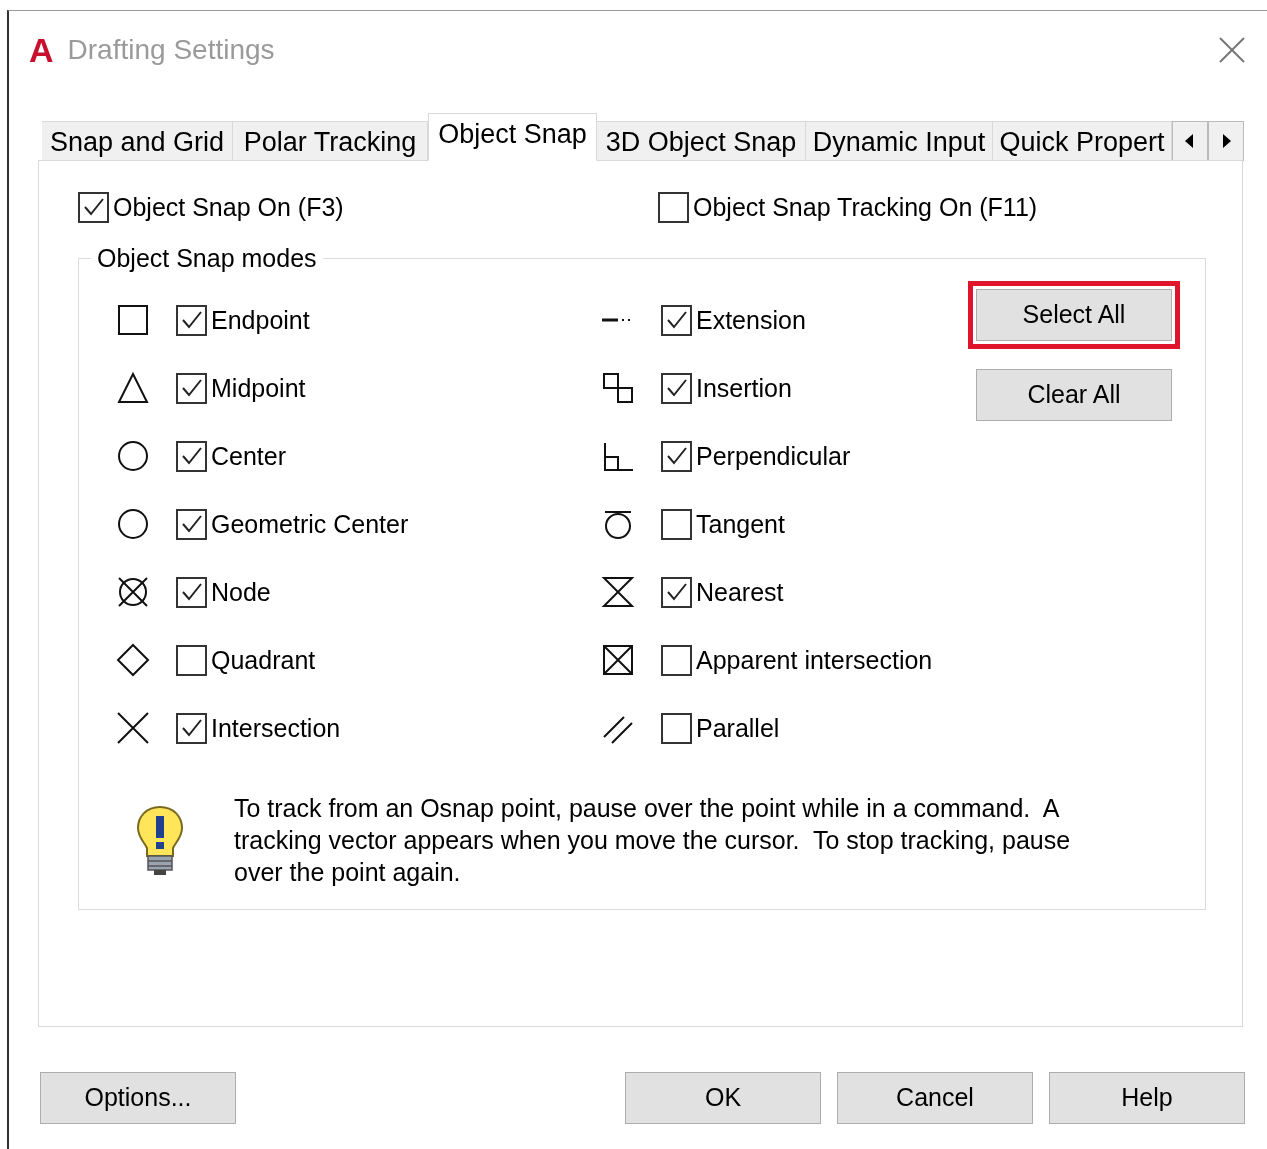 The width and height of the screenshot is (1267, 1149). I want to click on dialog-button: Help, so click(1147, 1098).